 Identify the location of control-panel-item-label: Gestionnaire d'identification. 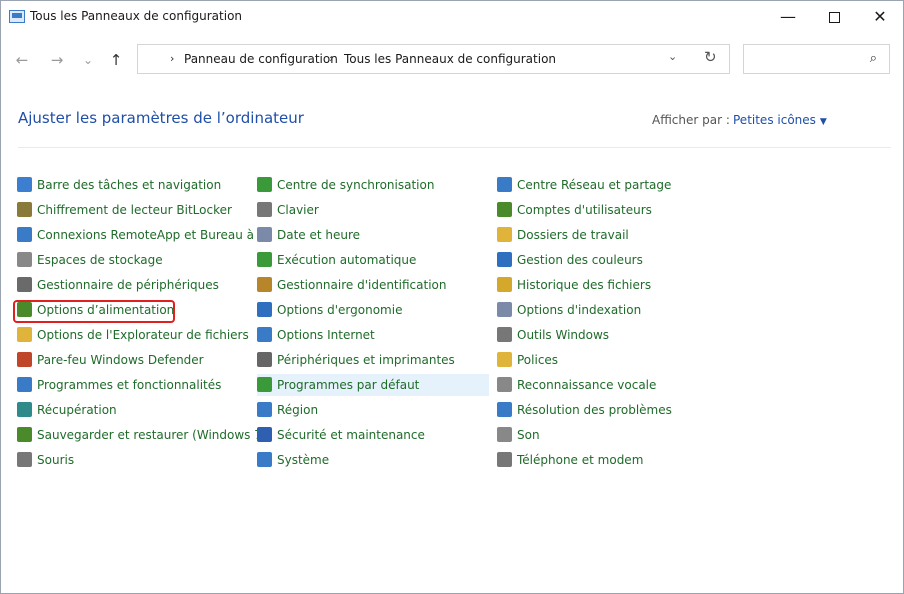
(362, 285).